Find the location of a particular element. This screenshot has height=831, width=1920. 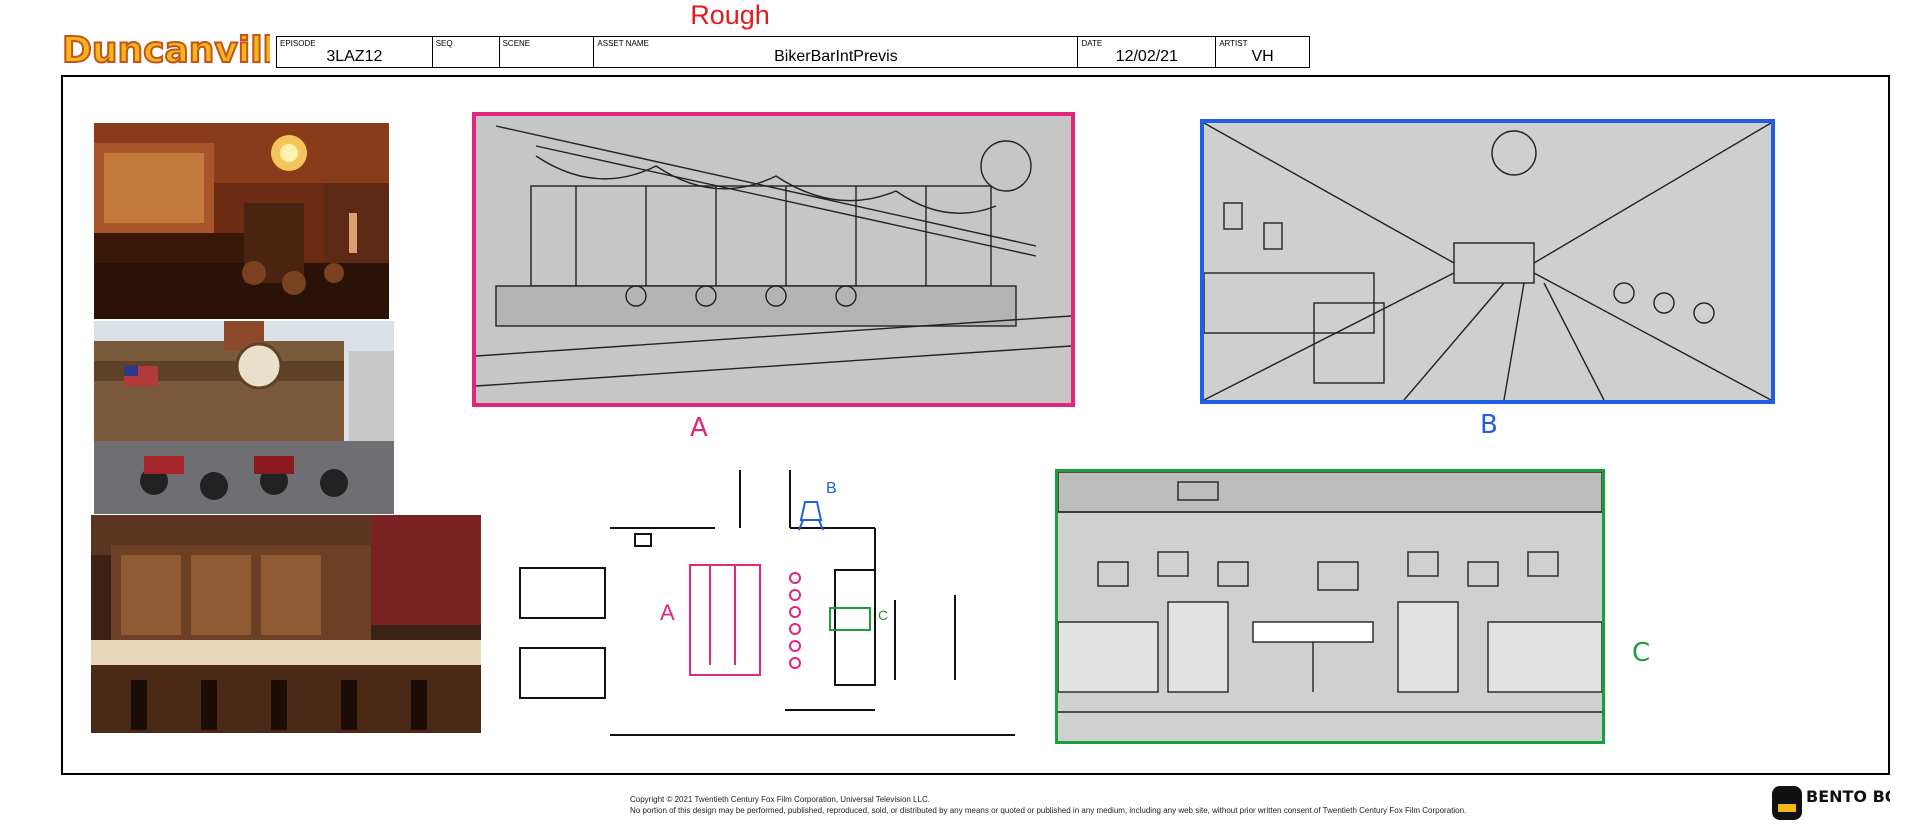

asset-name-cell: ASSET NAME BikerBarIntPrevis is located at coordinates (836, 52).